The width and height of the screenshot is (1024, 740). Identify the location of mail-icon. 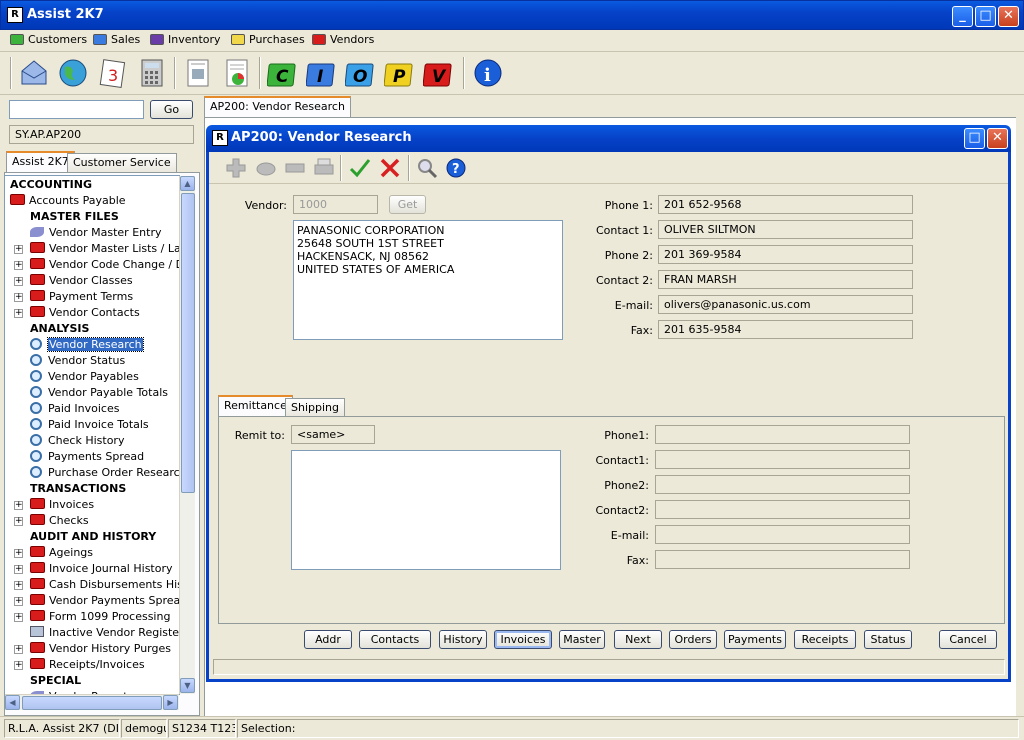
(34, 73).